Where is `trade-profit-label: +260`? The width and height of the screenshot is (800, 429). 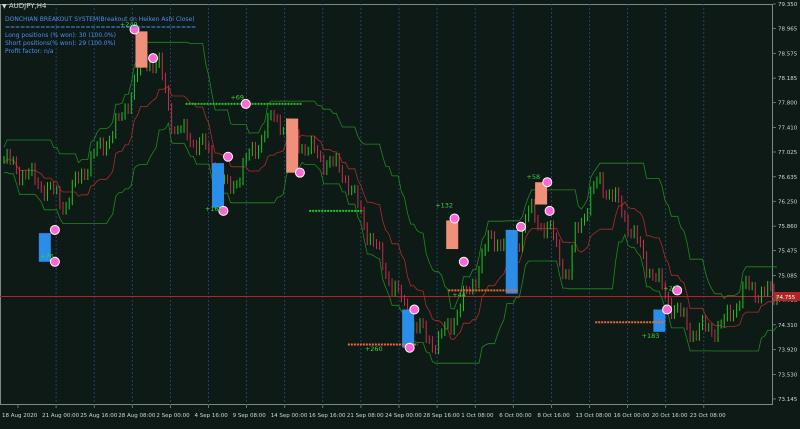 trade-profit-label: +260 is located at coordinates (374, 349).